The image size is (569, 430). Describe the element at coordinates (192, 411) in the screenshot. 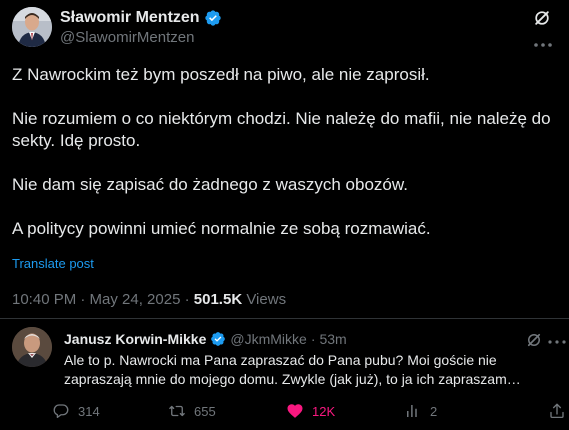

I see `repost-button: 655` at that location.